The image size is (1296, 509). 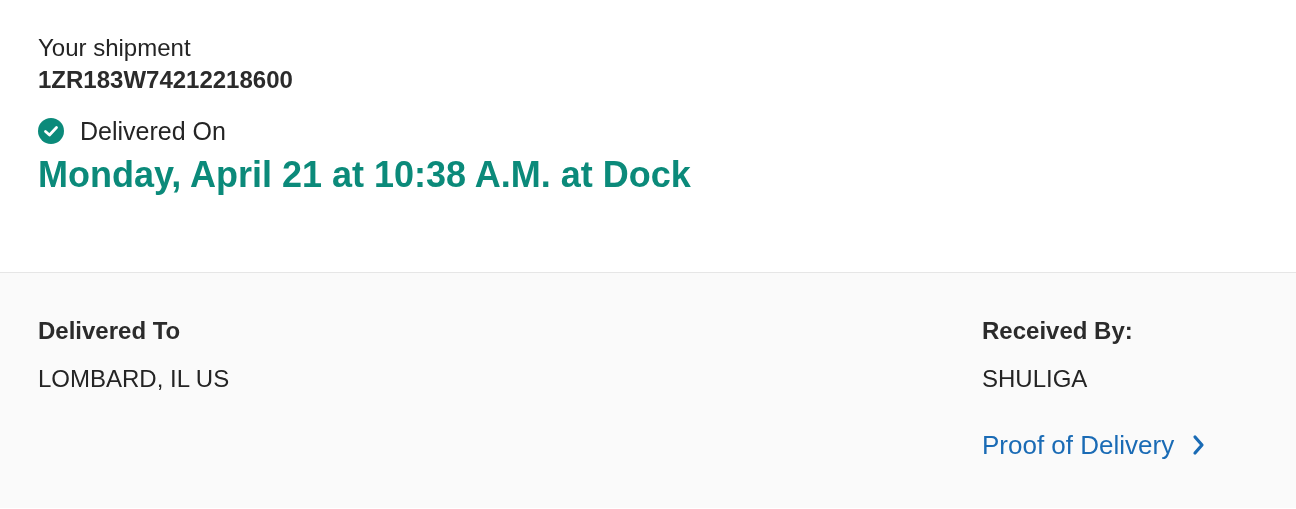 I want to click on status-label: Delivered On, so click(x=153, y=131).